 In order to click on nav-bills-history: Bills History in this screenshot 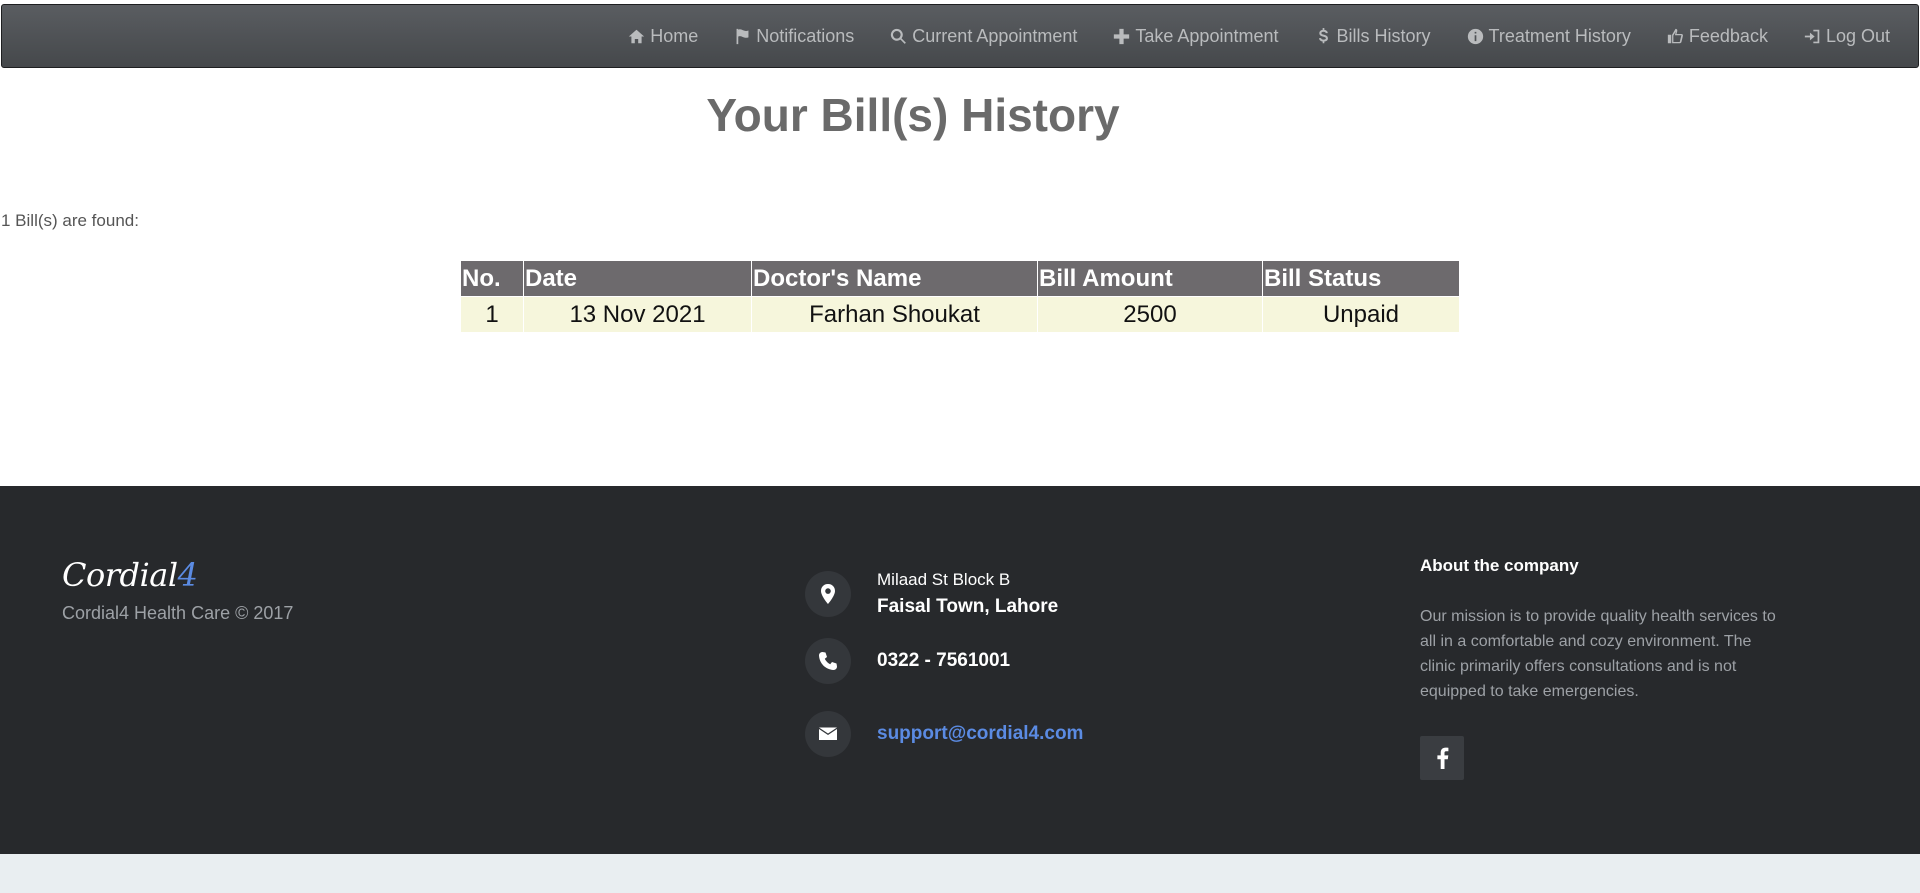, I will do `click(1373, 36)`.